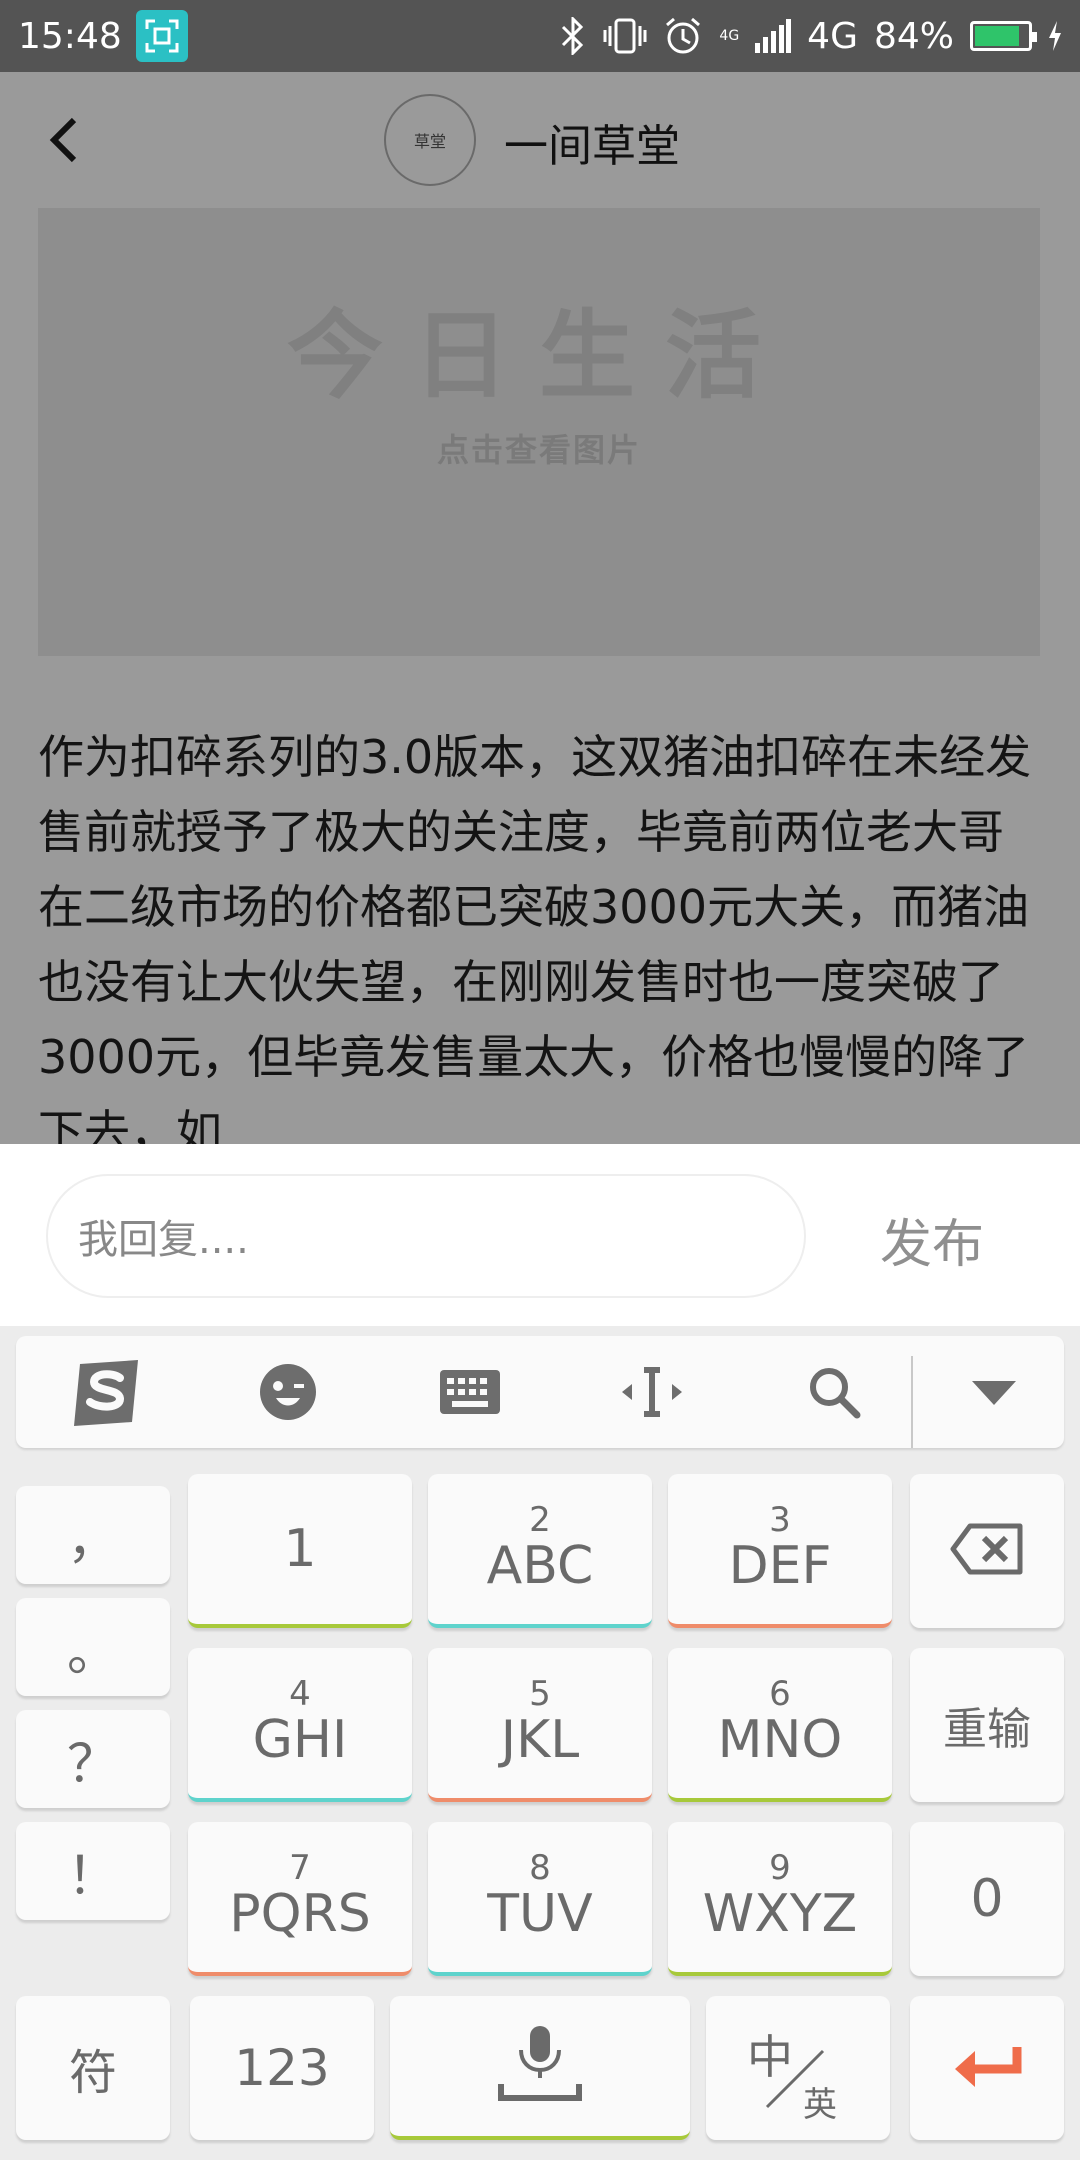  I want to click on key-7: 7 PQRS, so click(300, 1899).